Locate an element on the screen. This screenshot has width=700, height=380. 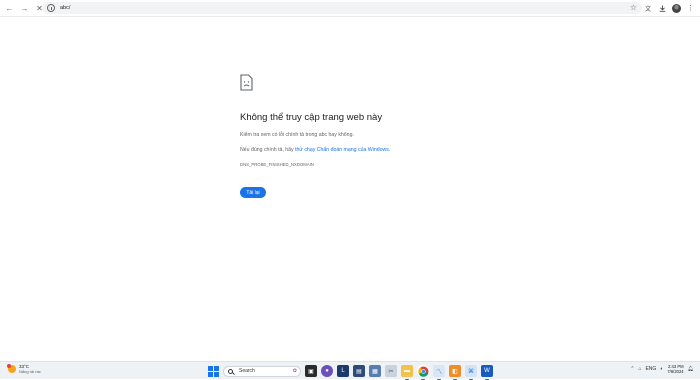
error-title: Không thể truy cập trang web này is located at coordinates (311, 117).